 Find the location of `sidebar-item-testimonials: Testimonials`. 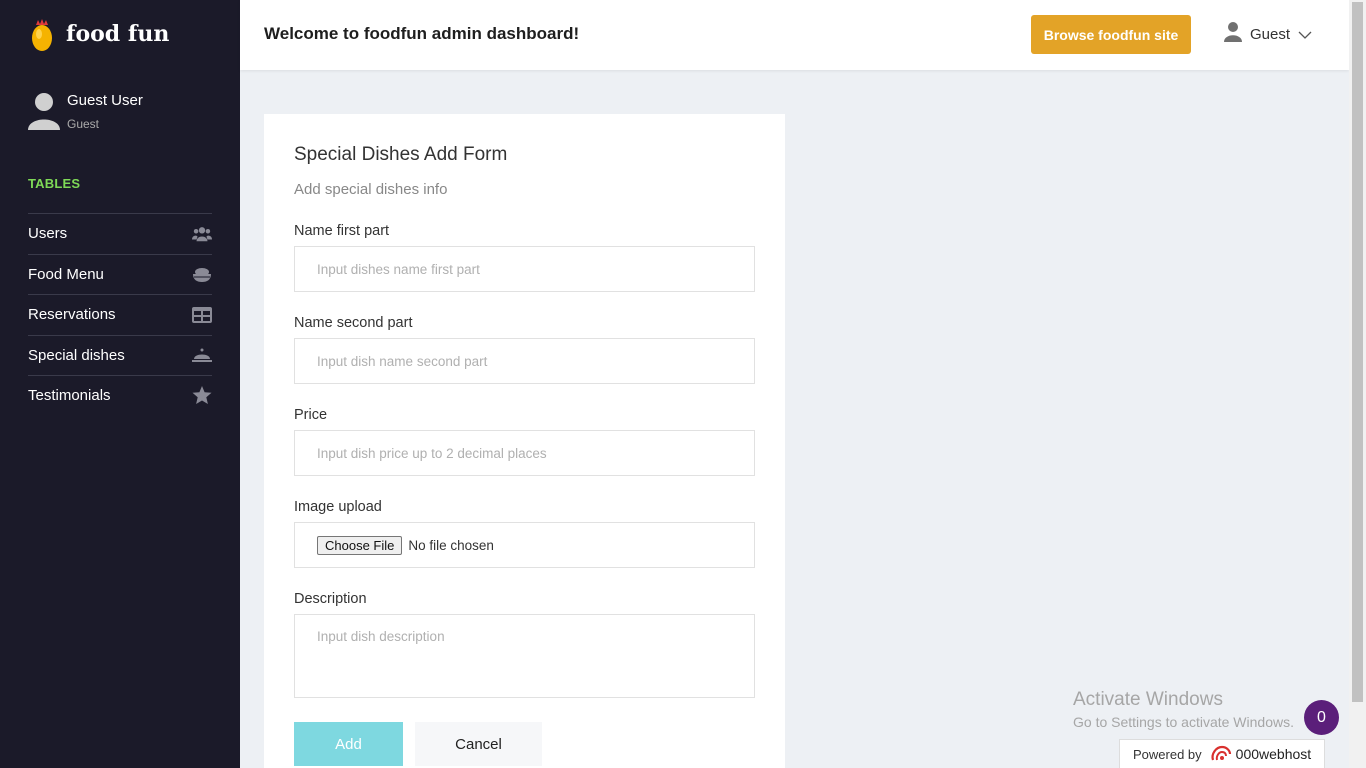

sidebar-item-testimonials: Testimonials is located at coordinates (120, 395).